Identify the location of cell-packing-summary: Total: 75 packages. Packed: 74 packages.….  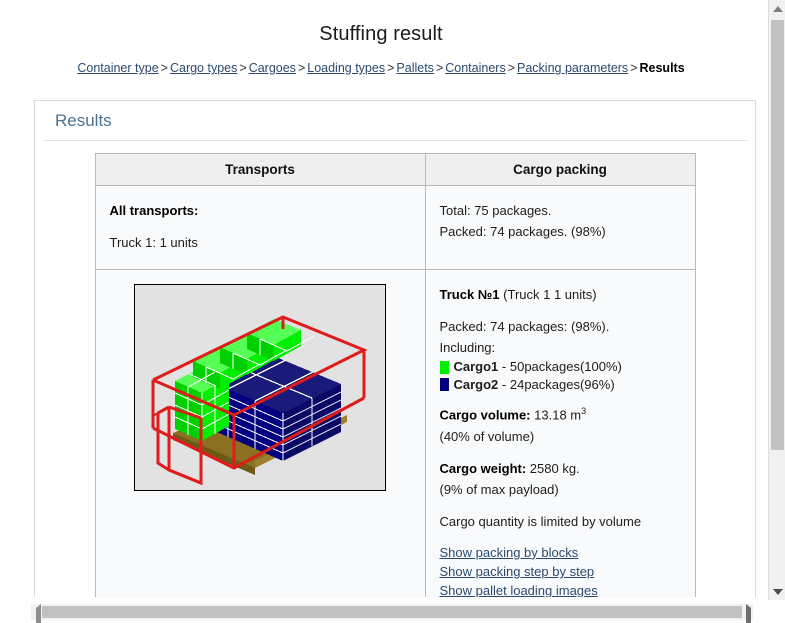
(560, 227).